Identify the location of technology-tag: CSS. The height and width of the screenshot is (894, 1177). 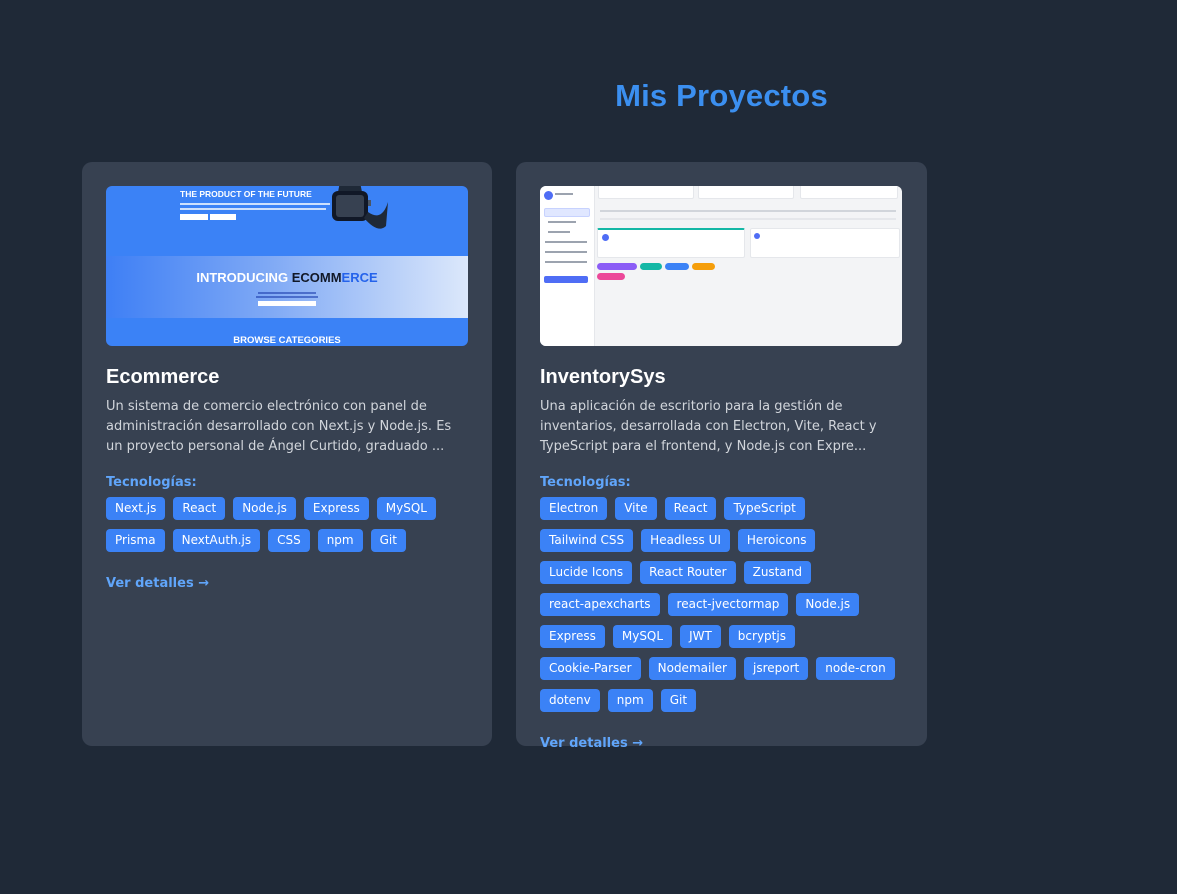
(289, 540).